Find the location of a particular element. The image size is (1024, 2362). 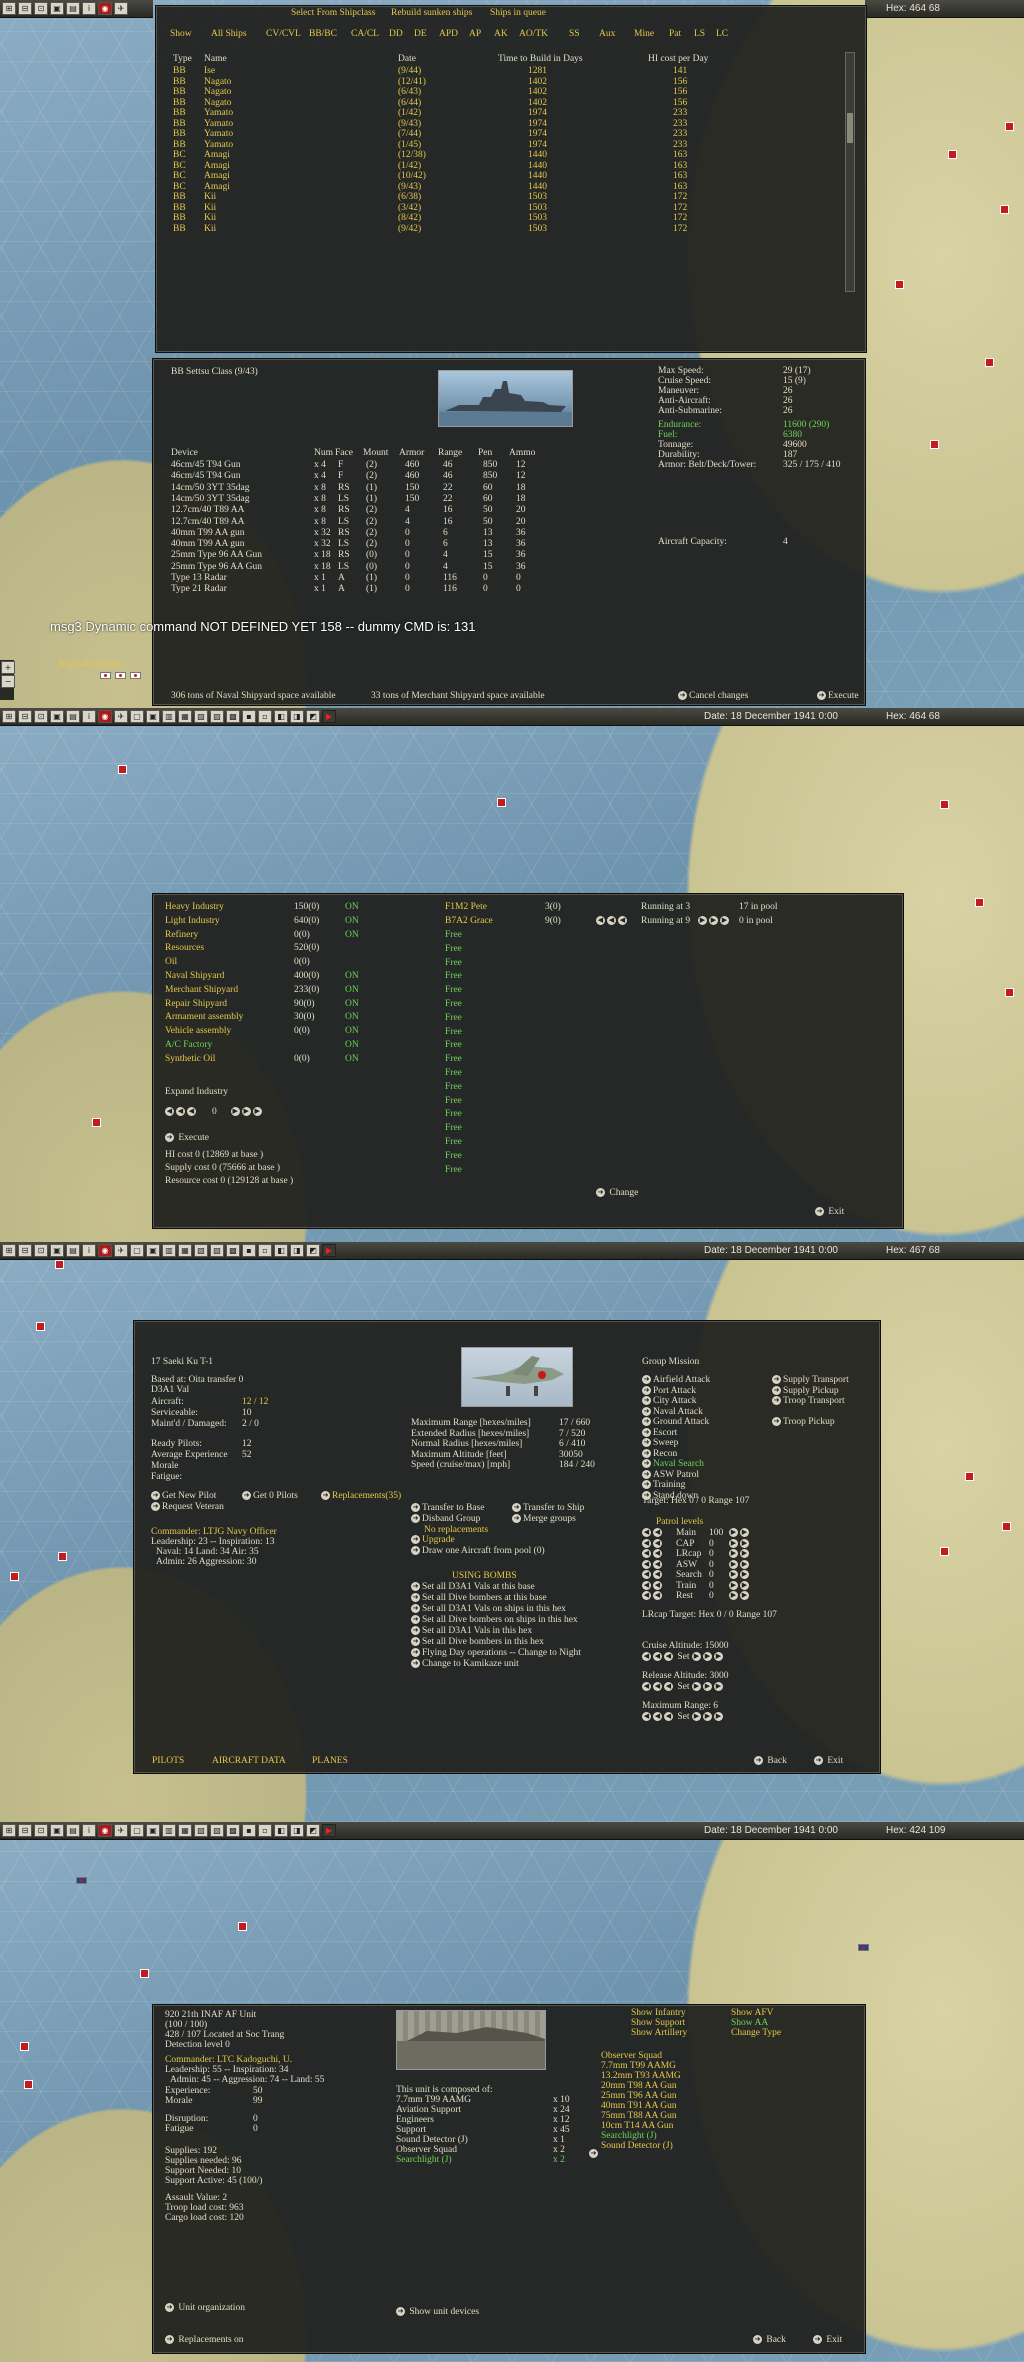

filter-aux: Aux is located at coordinates (607, 34).